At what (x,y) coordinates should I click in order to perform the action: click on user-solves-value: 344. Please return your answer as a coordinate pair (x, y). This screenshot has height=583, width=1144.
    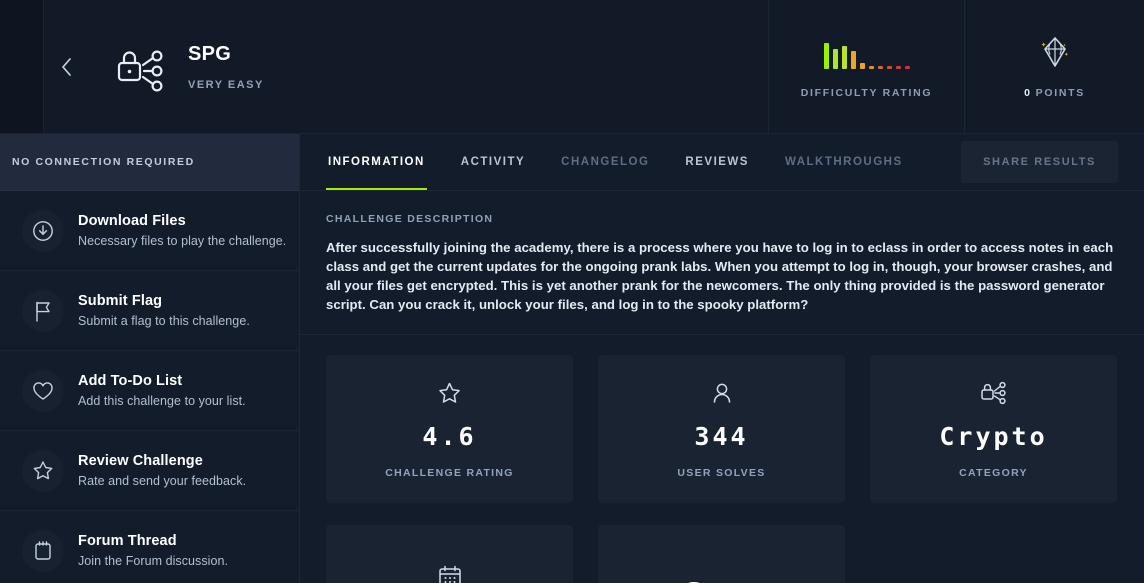
    Looking at the image, I should click on (721, 436).